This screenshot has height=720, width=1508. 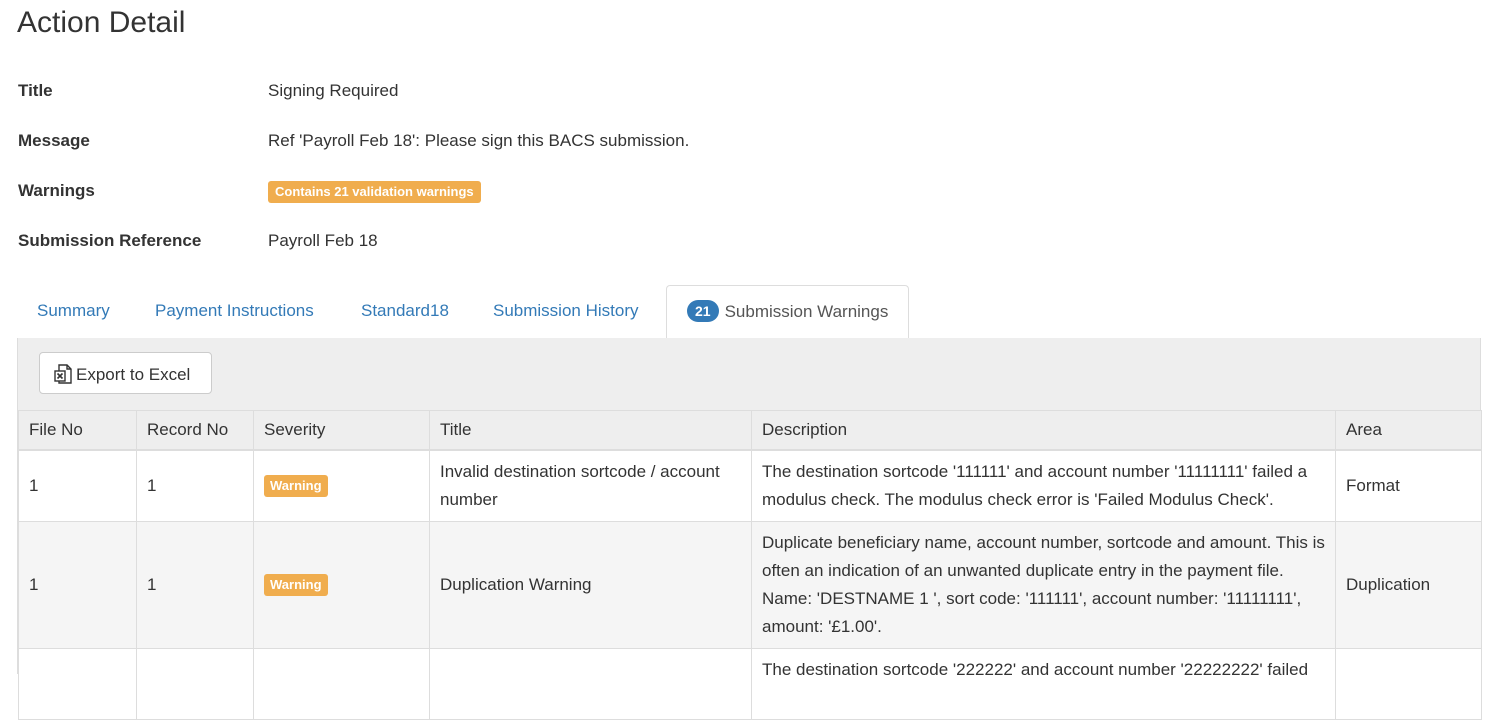 What do you see at coordinates (1408, 585) in the screenshot?
I see `cell-area: Duplication` at bounding box center [1408, 585].